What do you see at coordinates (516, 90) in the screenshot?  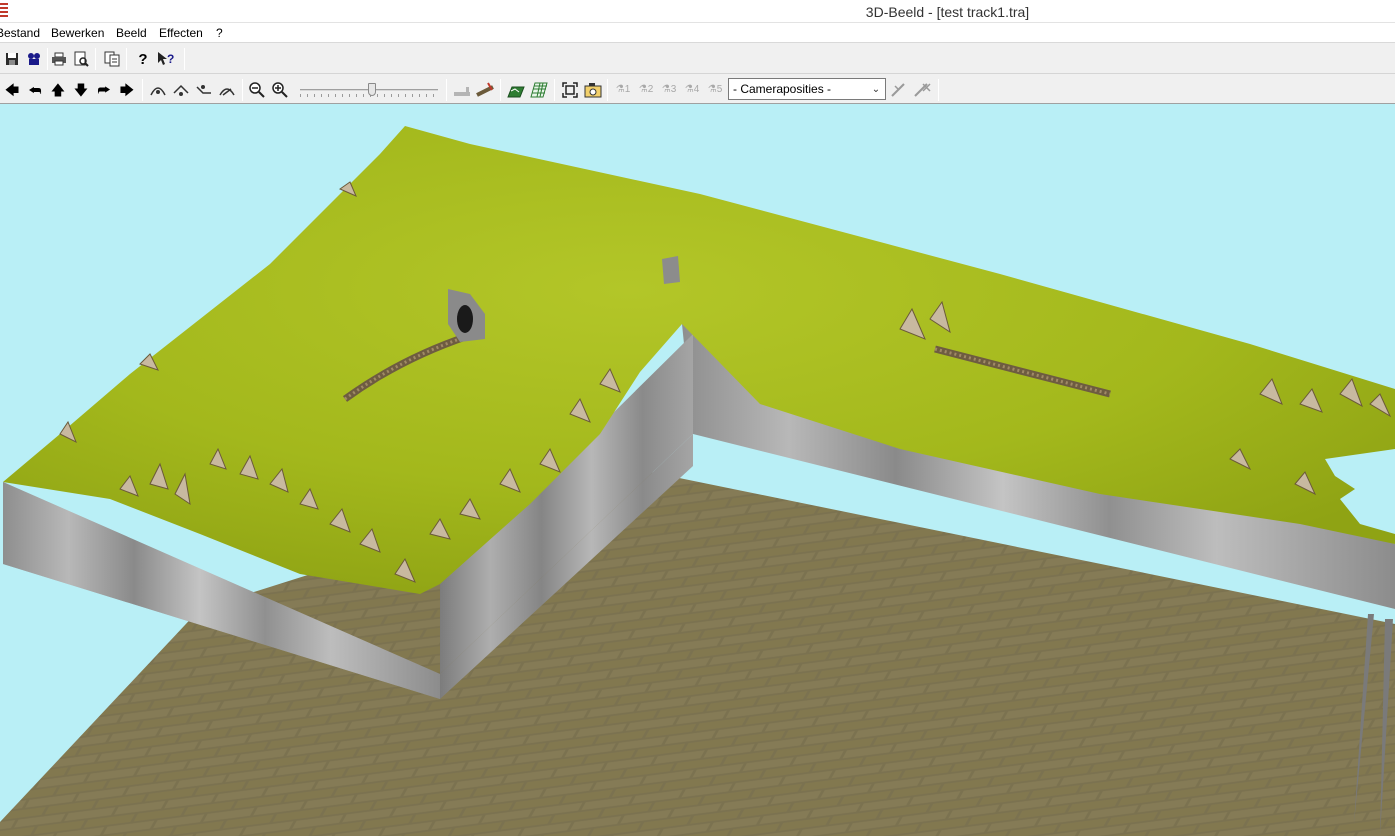 I see `landscape-icon` at bounding box center [516, 90].